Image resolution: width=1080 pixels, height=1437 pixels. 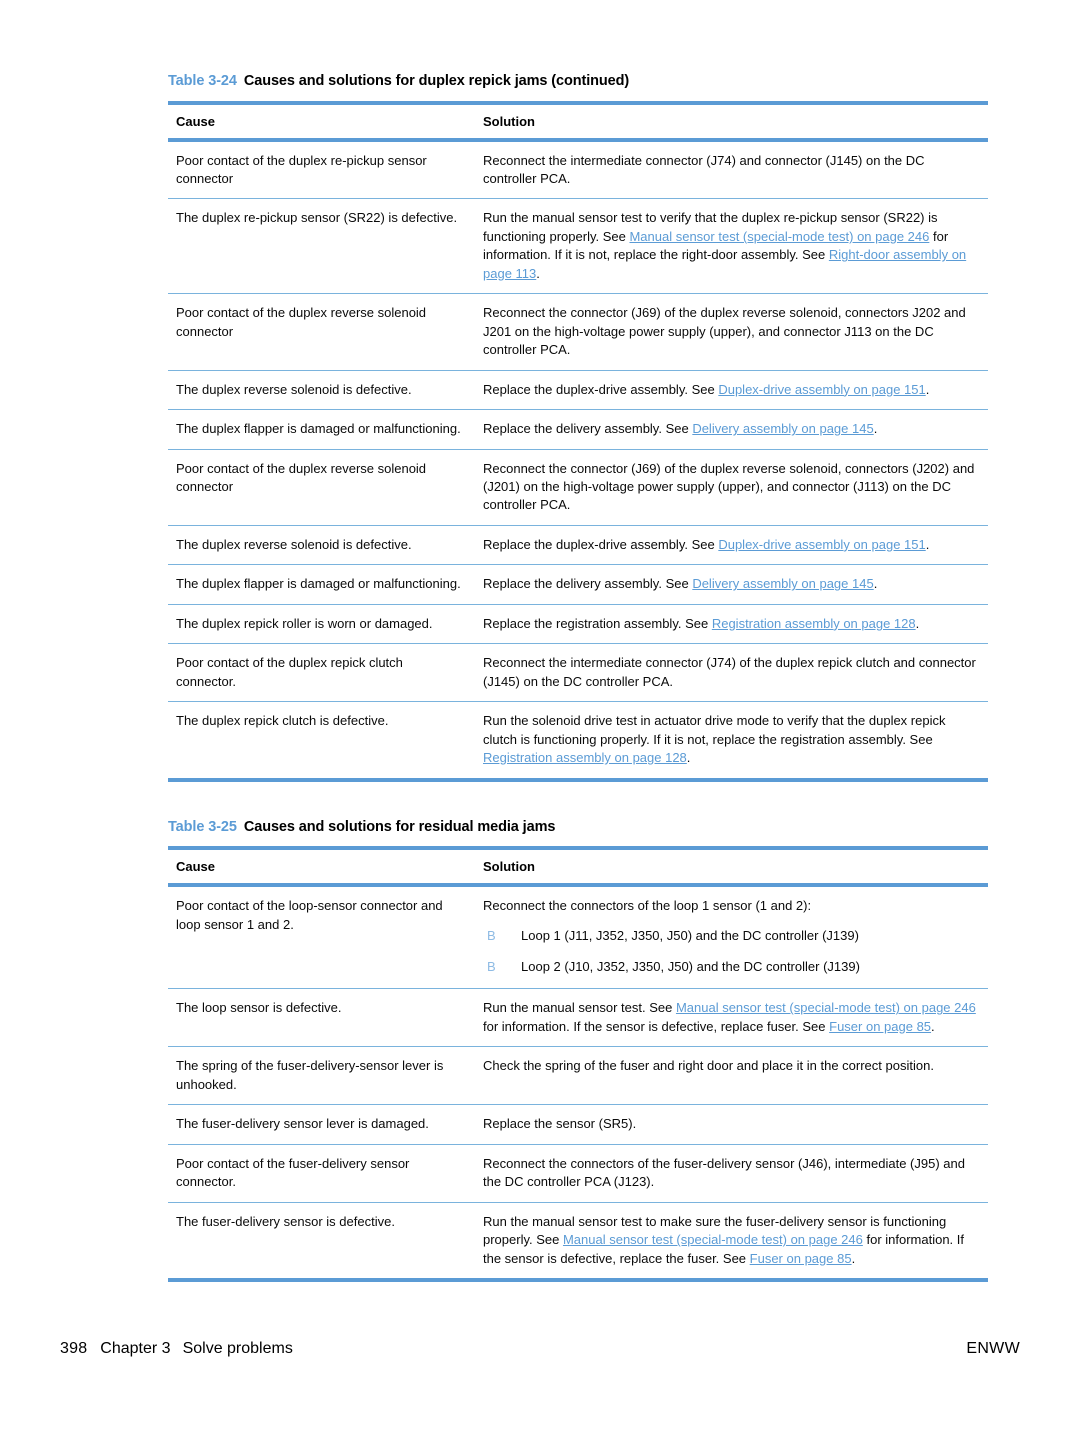 I want to click on footer-locale-label: ENWW, so click(x=993, y=1348).